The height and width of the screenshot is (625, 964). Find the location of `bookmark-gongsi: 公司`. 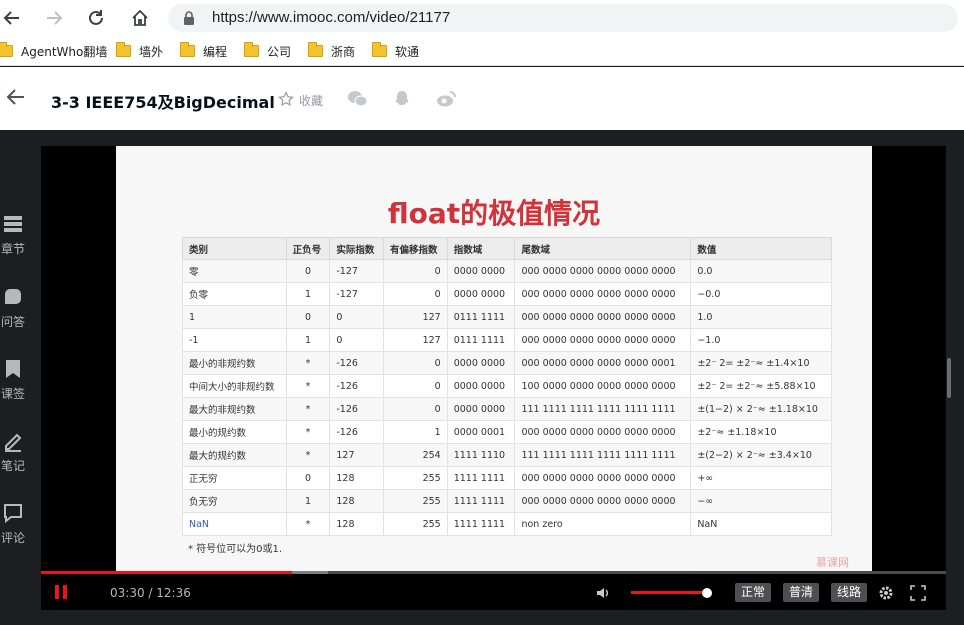

bookmark-gongsi: 公司 is located at coordinates (267, 51).